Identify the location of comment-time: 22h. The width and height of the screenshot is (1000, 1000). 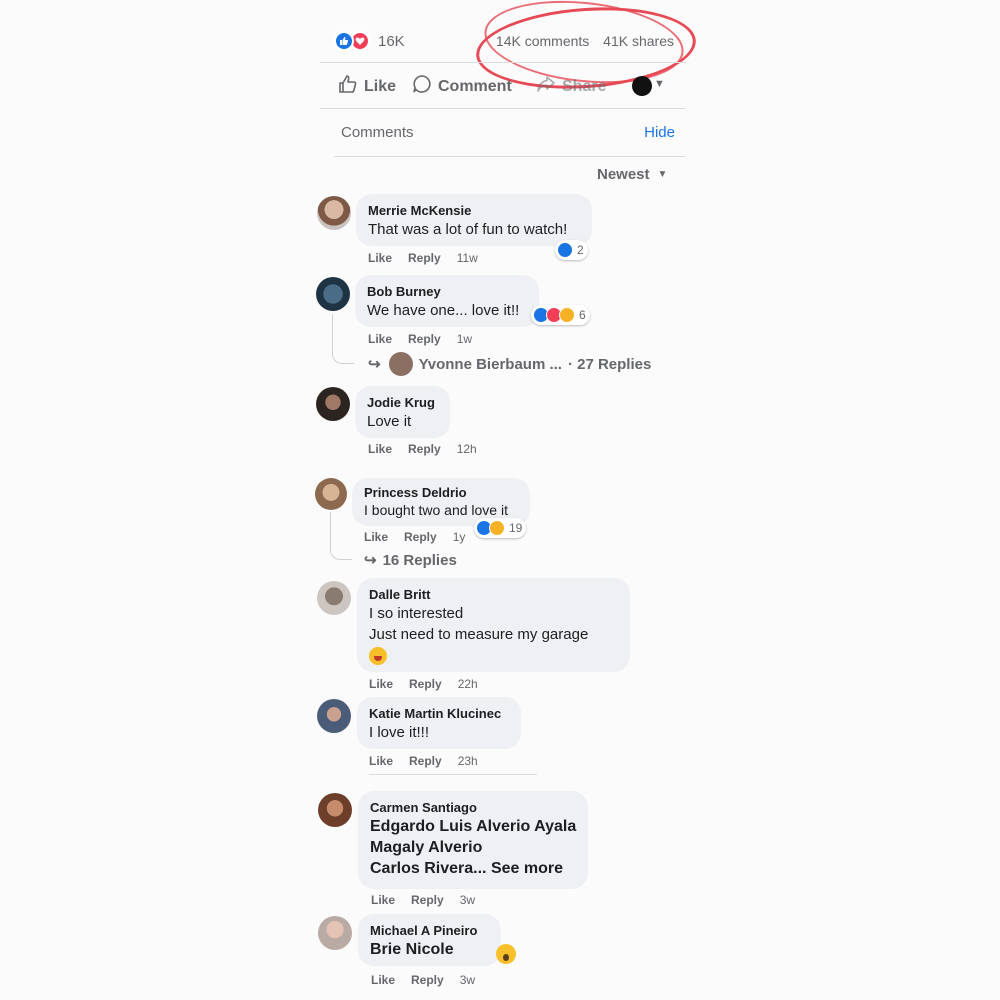
(468, 684).